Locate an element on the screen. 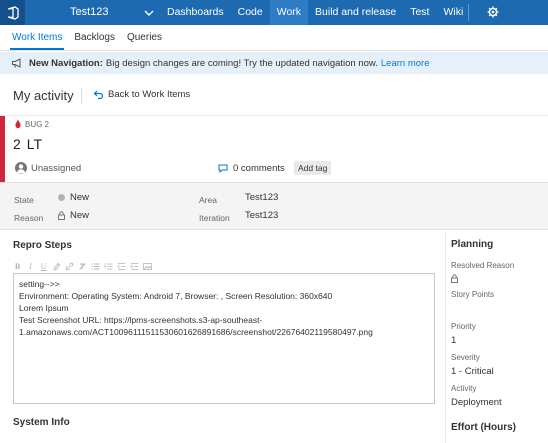  activity-label: Activity is located at coordinates (464, 388).